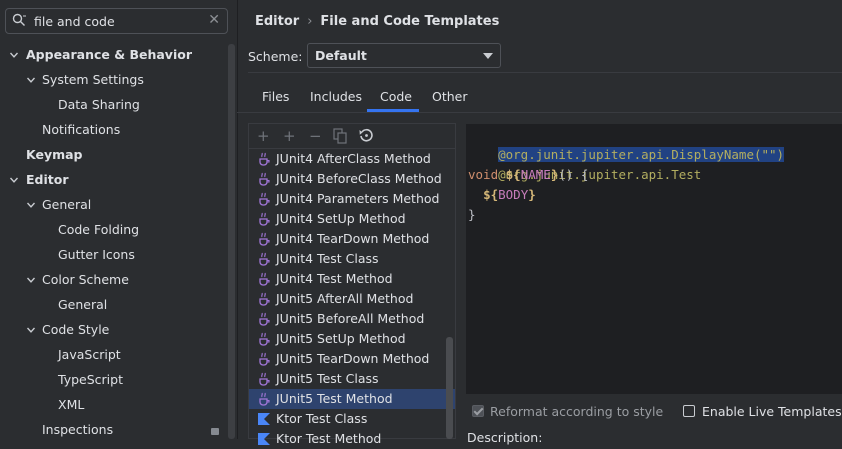 The image size is (842, 449). What do you see at coordinates (352, 136) in the screenshot?
I see `template-toolbar: + + −` at bounding box center [352, 136].